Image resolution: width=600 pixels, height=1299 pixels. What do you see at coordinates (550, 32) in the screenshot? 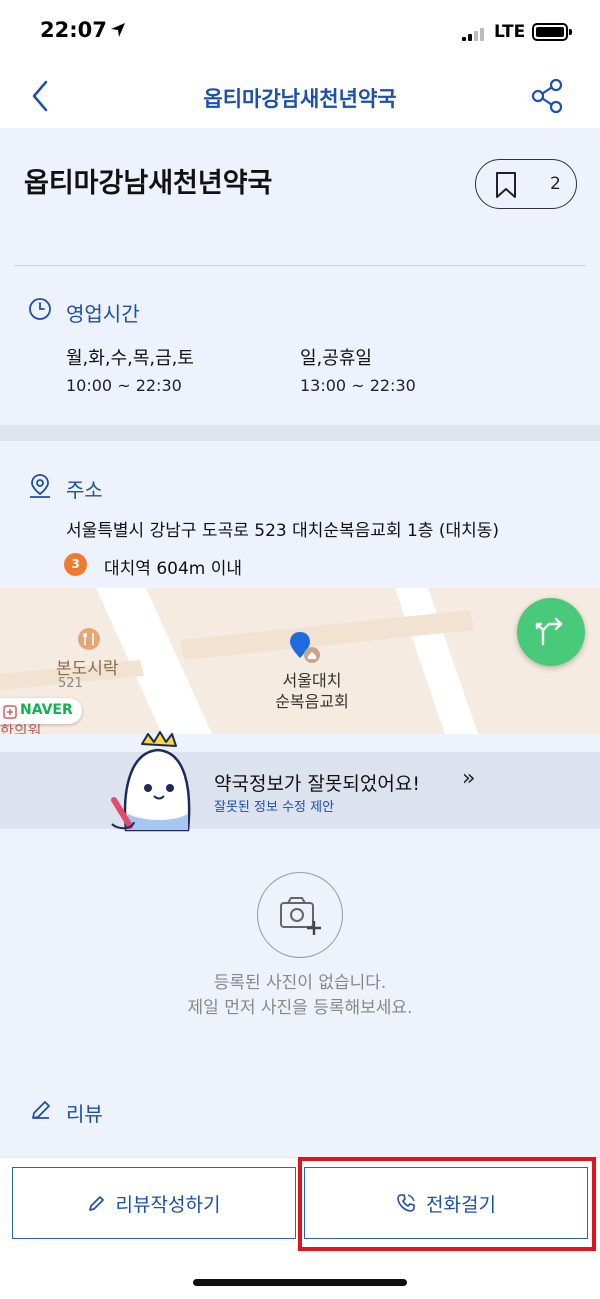
I see `battery-icon` at bounding box center [550, 32].